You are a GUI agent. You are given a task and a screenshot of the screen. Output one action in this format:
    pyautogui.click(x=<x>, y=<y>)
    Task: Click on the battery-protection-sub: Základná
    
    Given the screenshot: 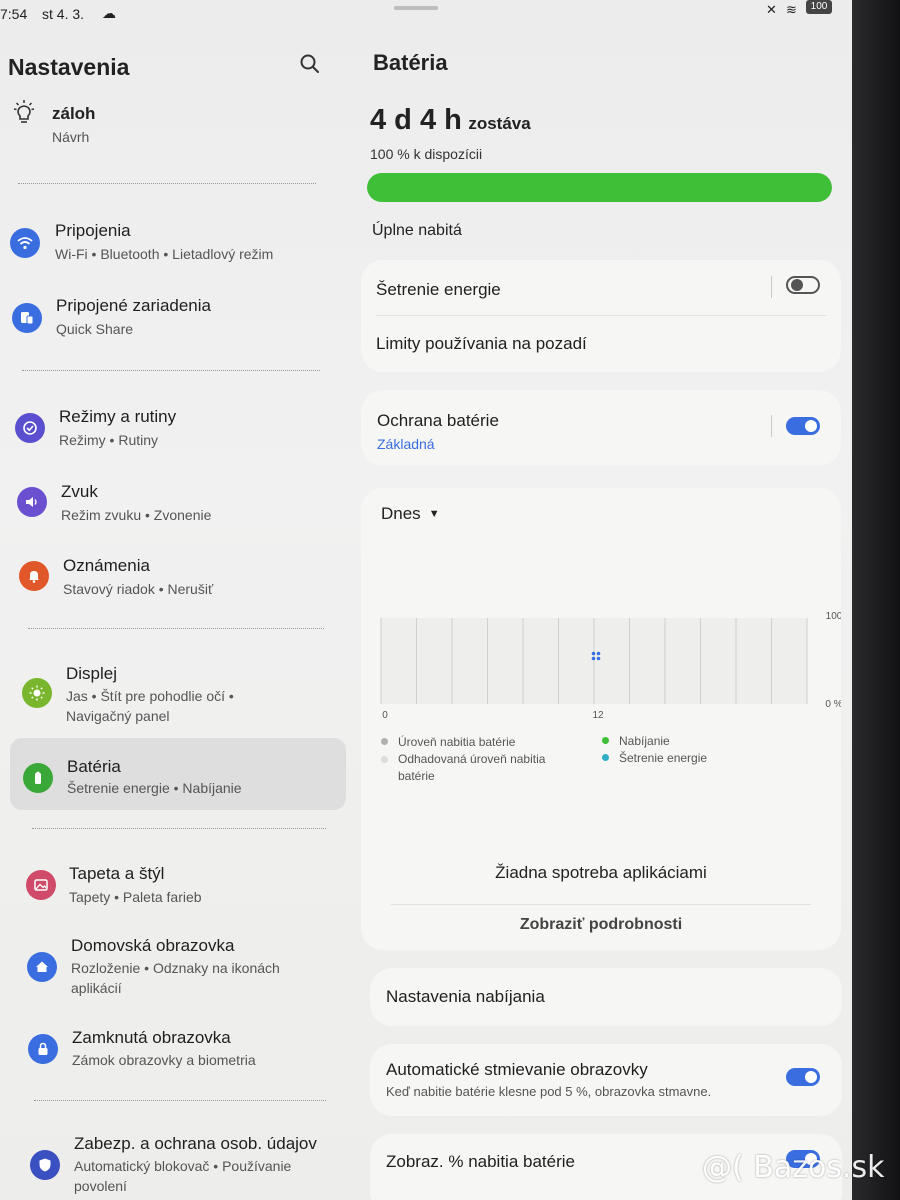 What is the action you would take?
    pyautogui.click(x=406, y=444)
    